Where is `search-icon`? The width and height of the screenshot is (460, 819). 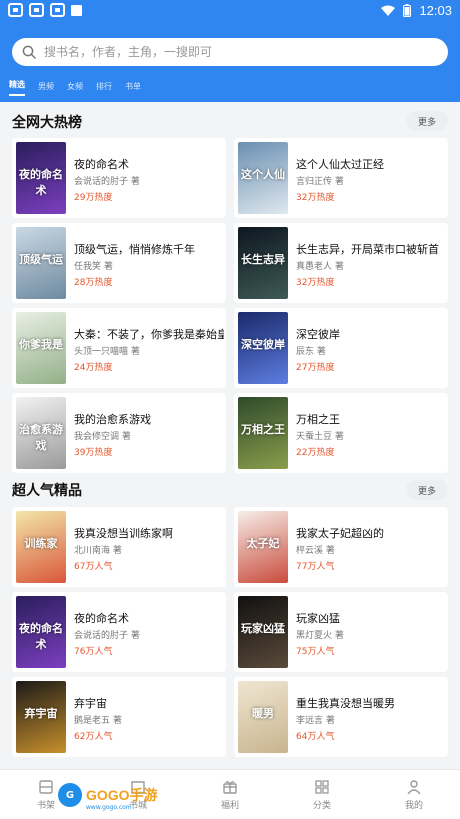 search-icon is located at coordinates (29, 52).